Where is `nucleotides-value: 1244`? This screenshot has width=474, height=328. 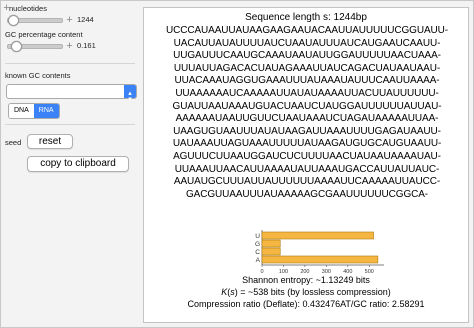
nucleotides-value: 1244 is located at coordinates (85, 19).